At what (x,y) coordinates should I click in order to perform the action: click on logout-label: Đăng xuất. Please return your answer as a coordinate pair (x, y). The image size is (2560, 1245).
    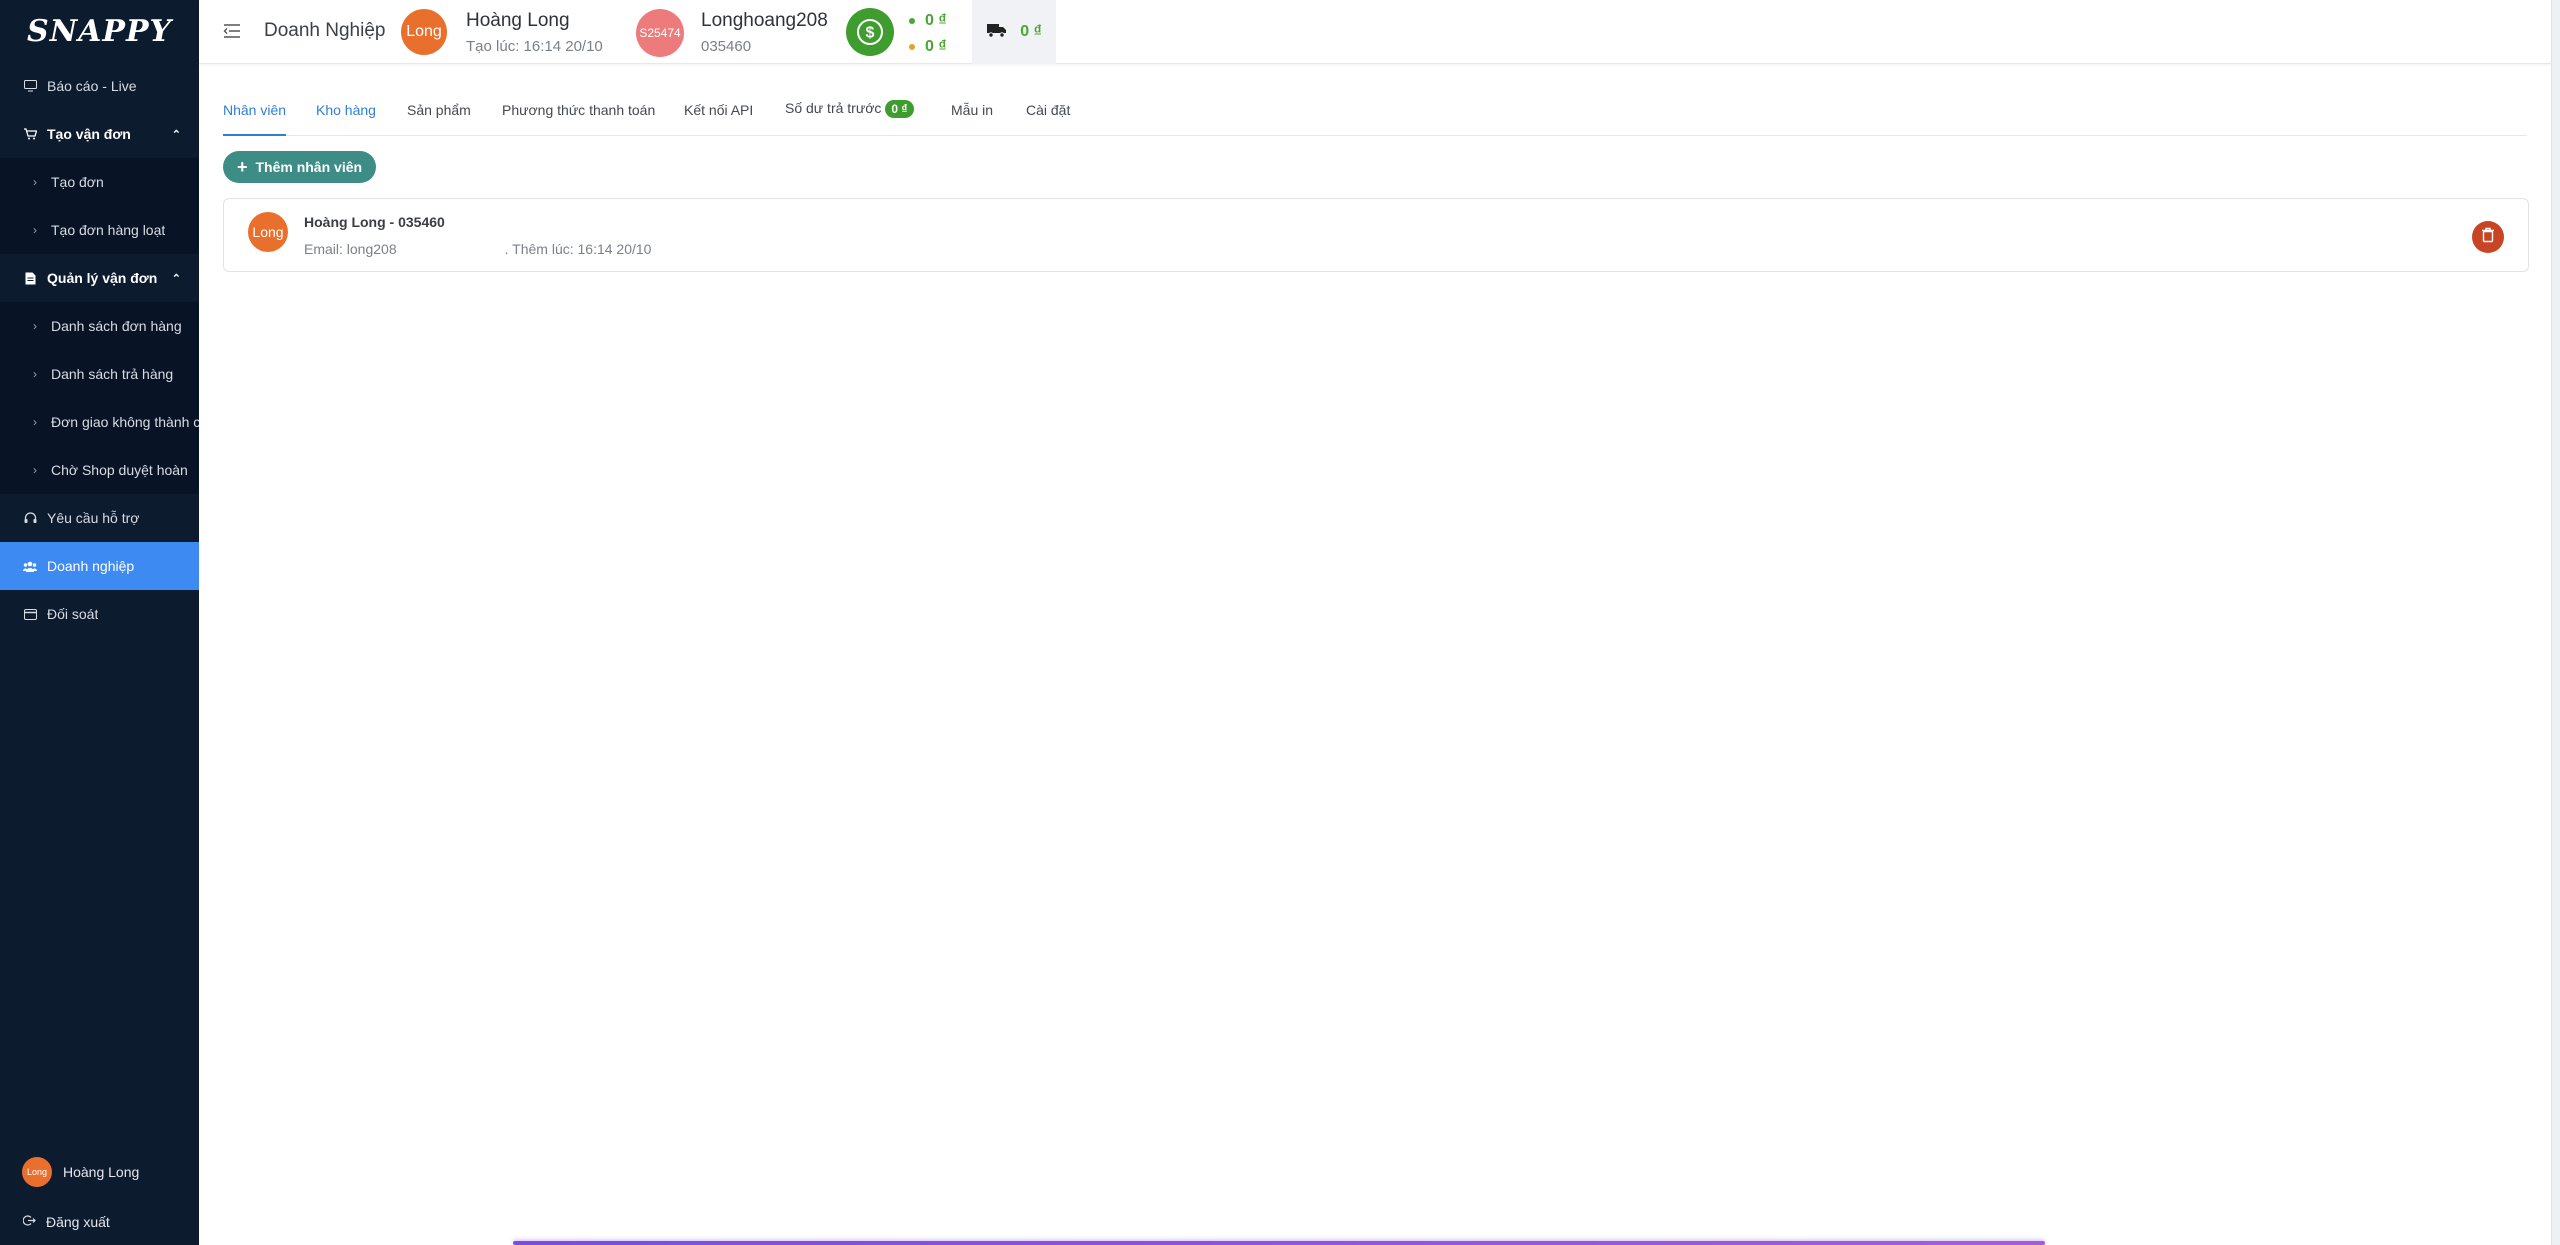
    Looking at the image, I should click on (78, 1222).